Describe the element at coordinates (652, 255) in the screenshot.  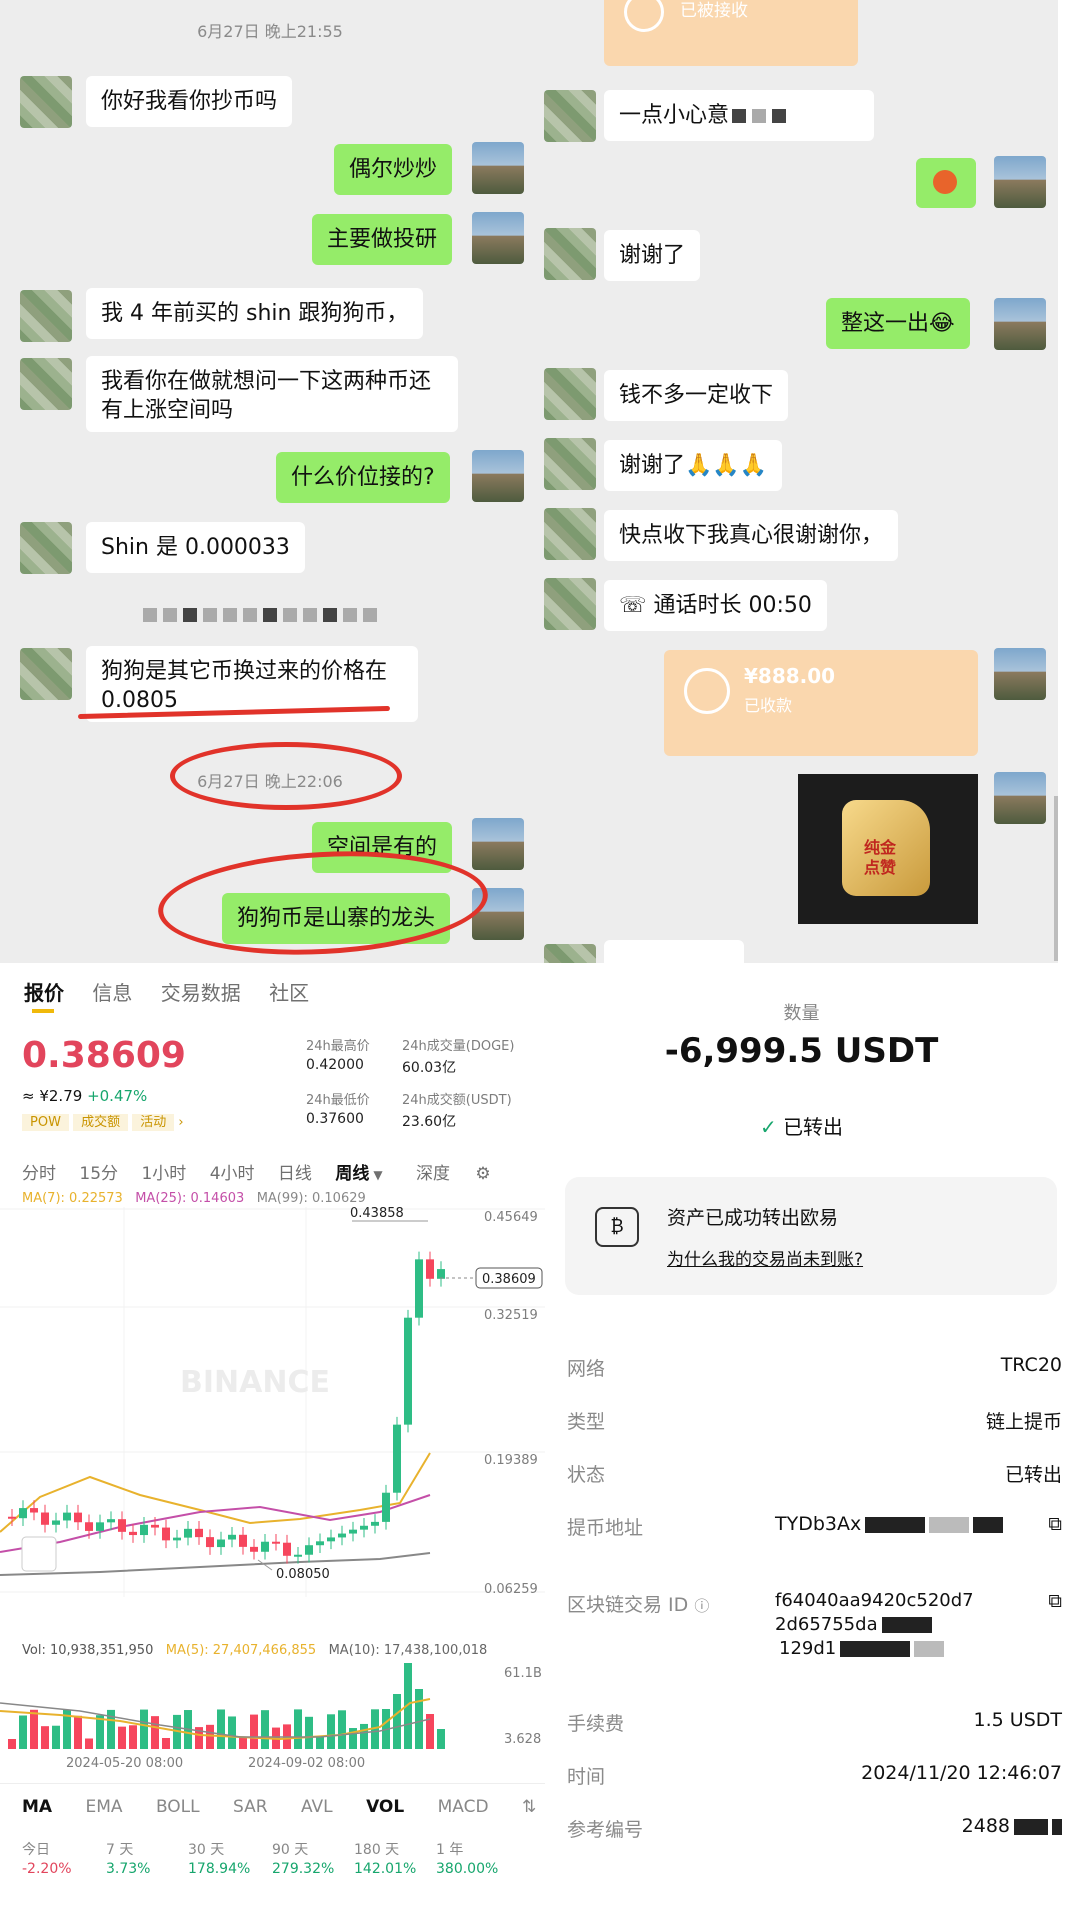
I see `message-bubble: 谢谢了` at that location.